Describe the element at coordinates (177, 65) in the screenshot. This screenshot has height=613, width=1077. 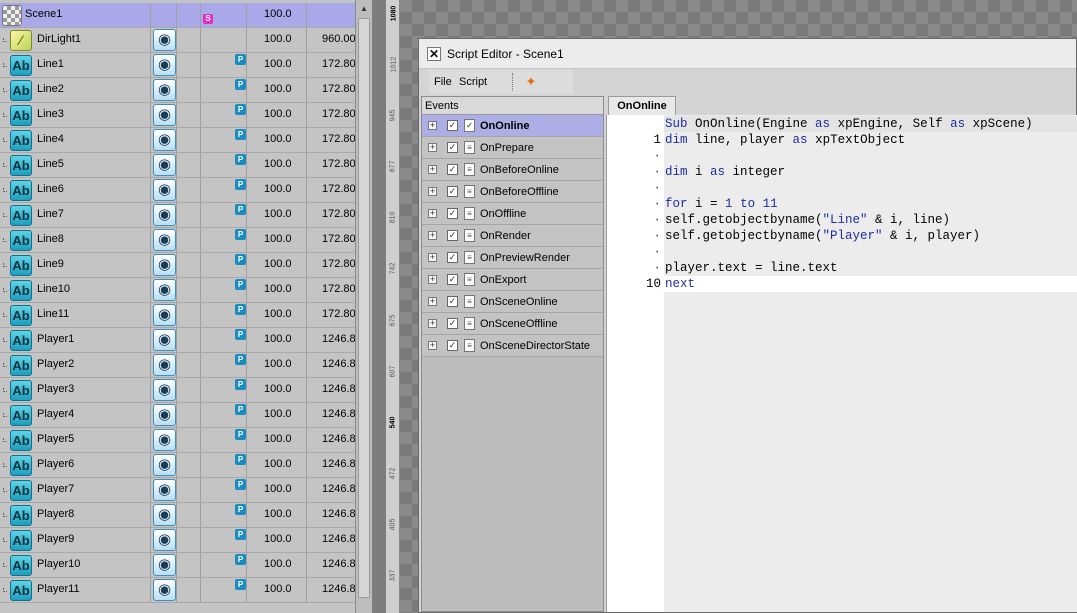
I see `tree-row: Ab Line1 ◉ P 100.0 172.80` at that location.